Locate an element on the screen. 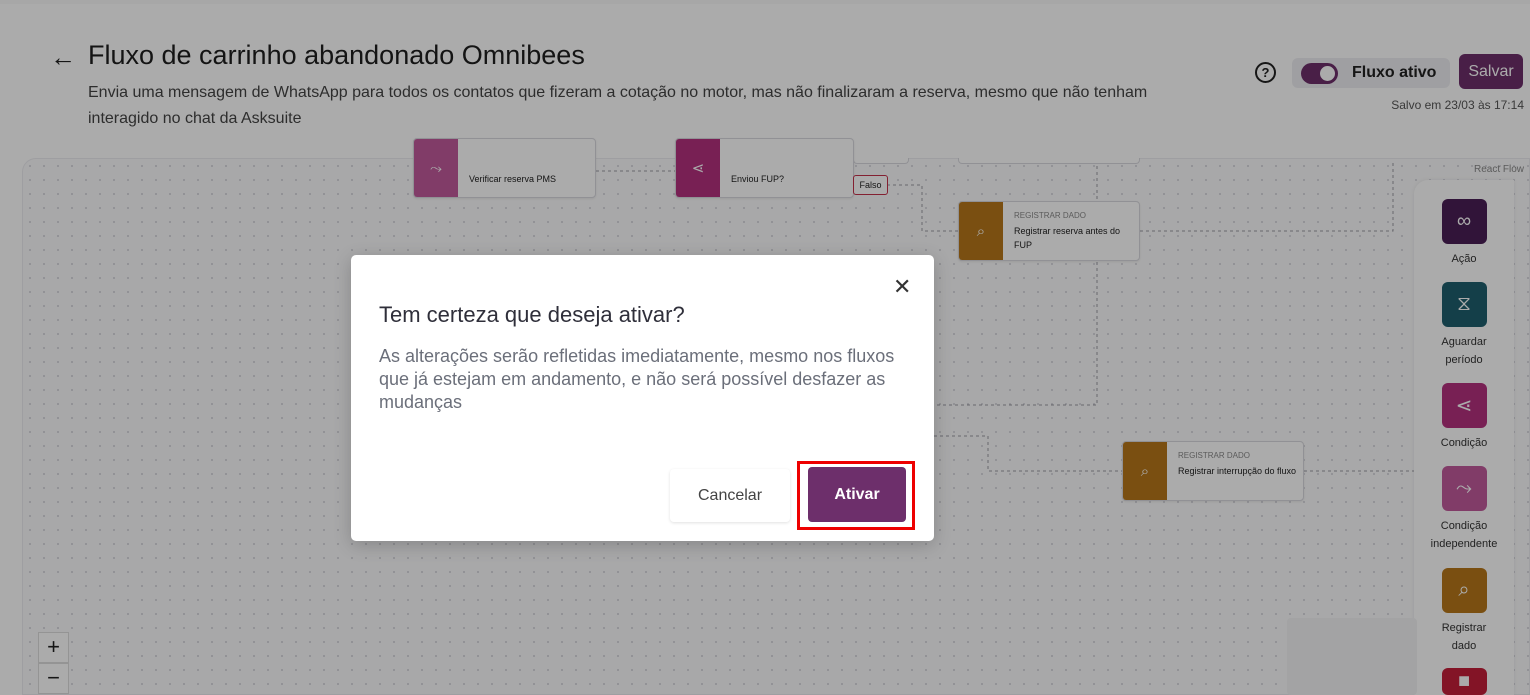  activate-button: Ativar is located at coordinates (857, 494).